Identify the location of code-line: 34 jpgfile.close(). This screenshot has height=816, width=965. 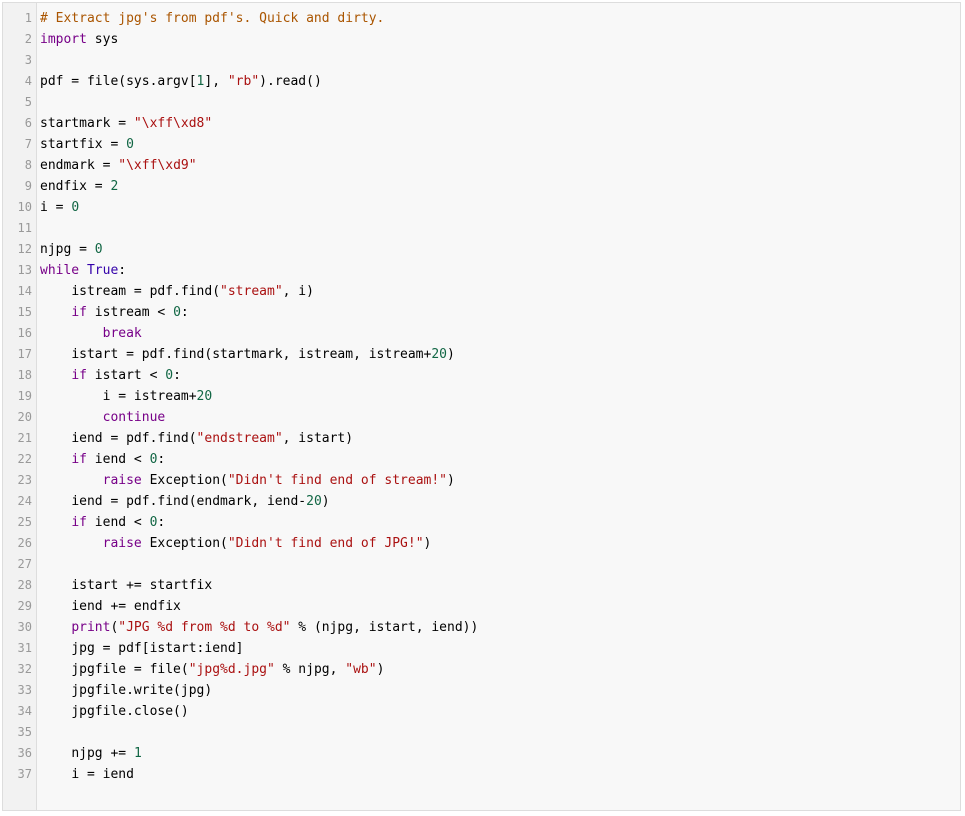
(481, 711).